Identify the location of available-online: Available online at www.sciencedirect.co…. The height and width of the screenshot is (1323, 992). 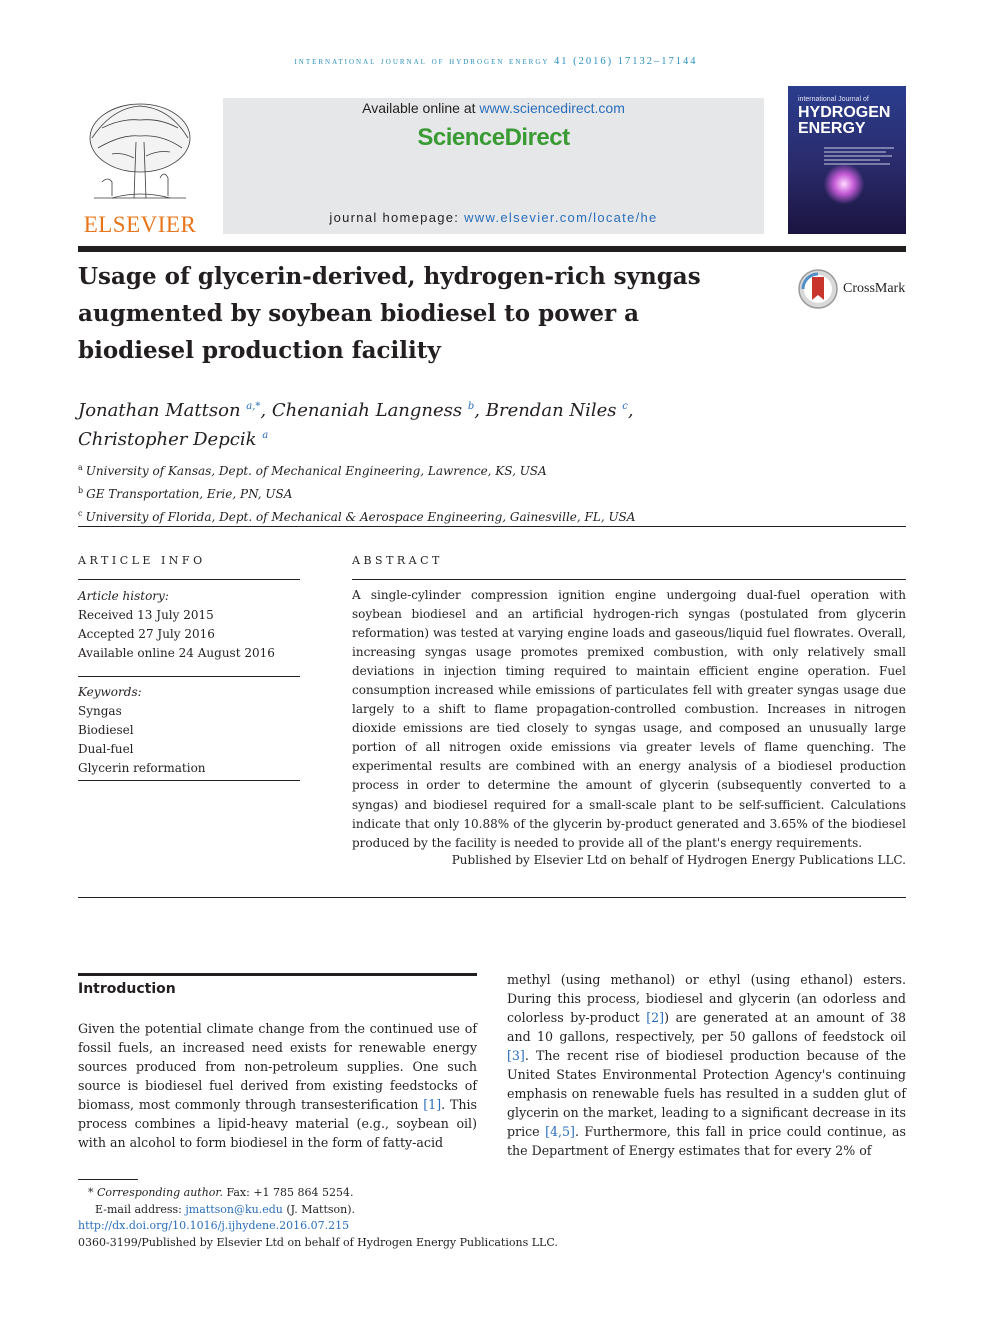
(493, 108).